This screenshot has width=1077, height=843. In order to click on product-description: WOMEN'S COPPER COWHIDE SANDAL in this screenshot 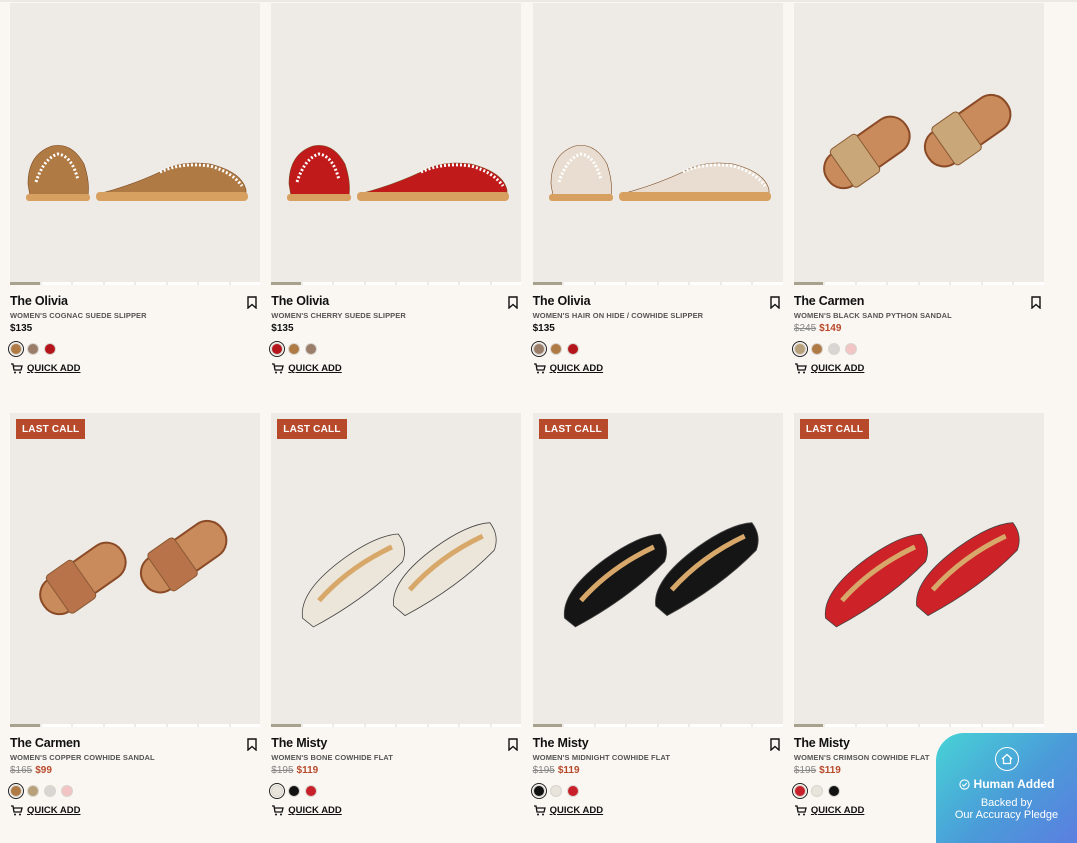, I will do `click(82, 757)`.